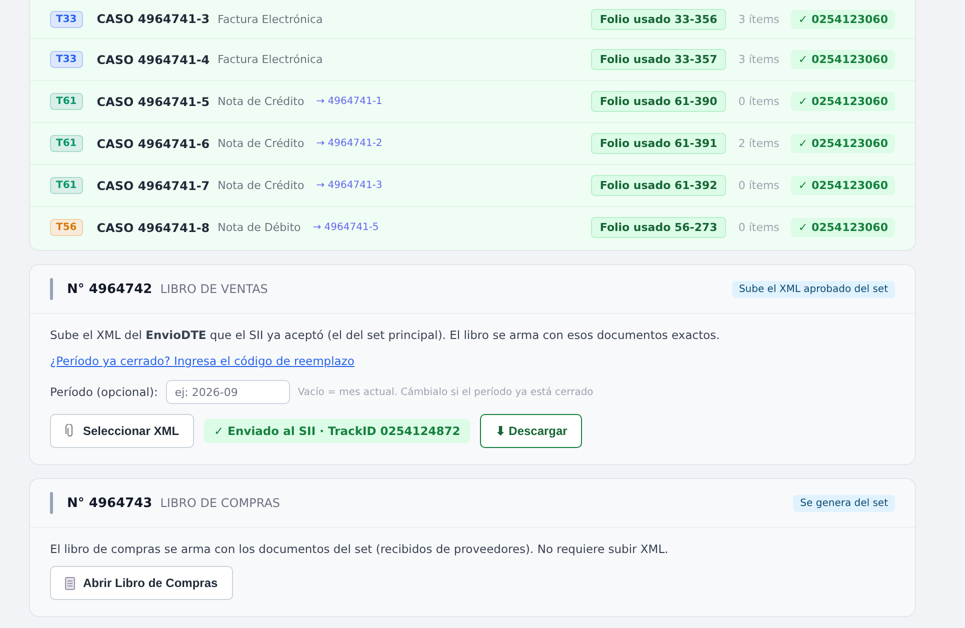 This screenshot has height=628, width=965. What do you see at coordinates (349, 143) in the screenshot?
I see `reference-link: → 4964741-2` at bounding box center [349, 143].